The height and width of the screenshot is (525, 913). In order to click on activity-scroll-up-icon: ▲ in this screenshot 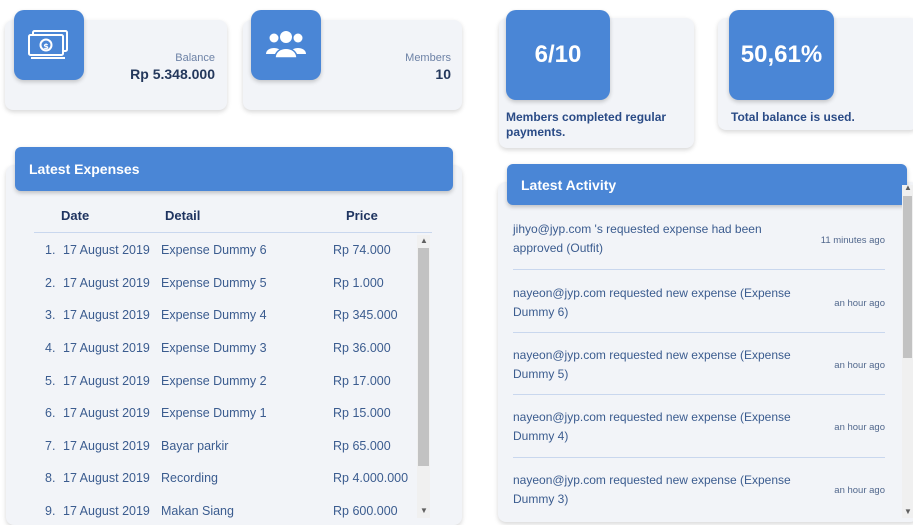, I will do `click(908, 188)`.